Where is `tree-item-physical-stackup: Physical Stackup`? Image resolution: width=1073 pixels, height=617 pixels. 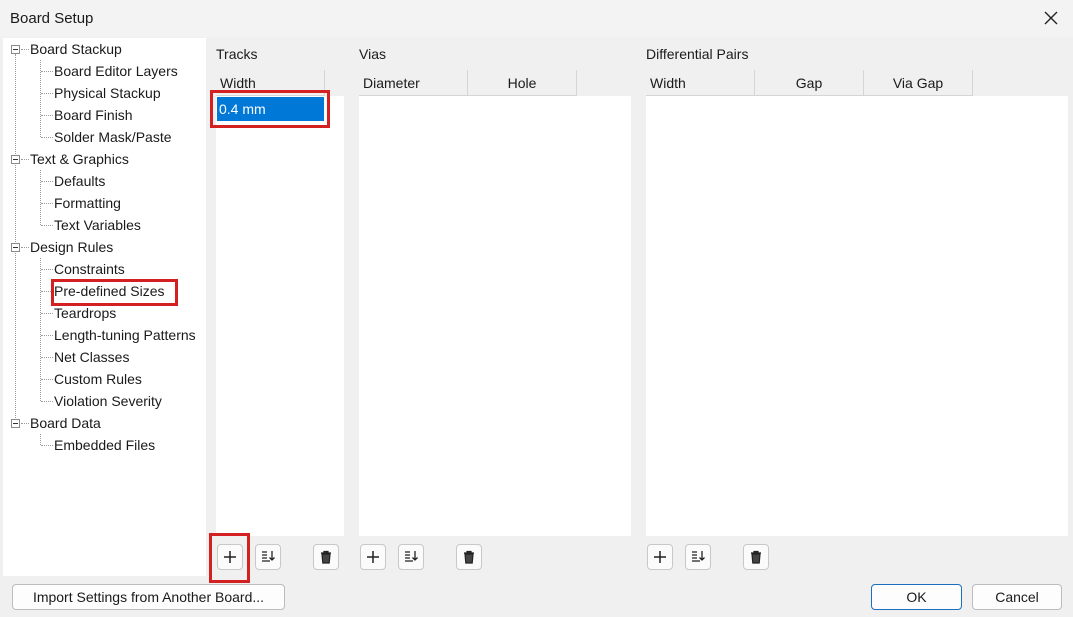
tree-item-physical-stackup: Physical Stackup is located at coordinates (103, 93).